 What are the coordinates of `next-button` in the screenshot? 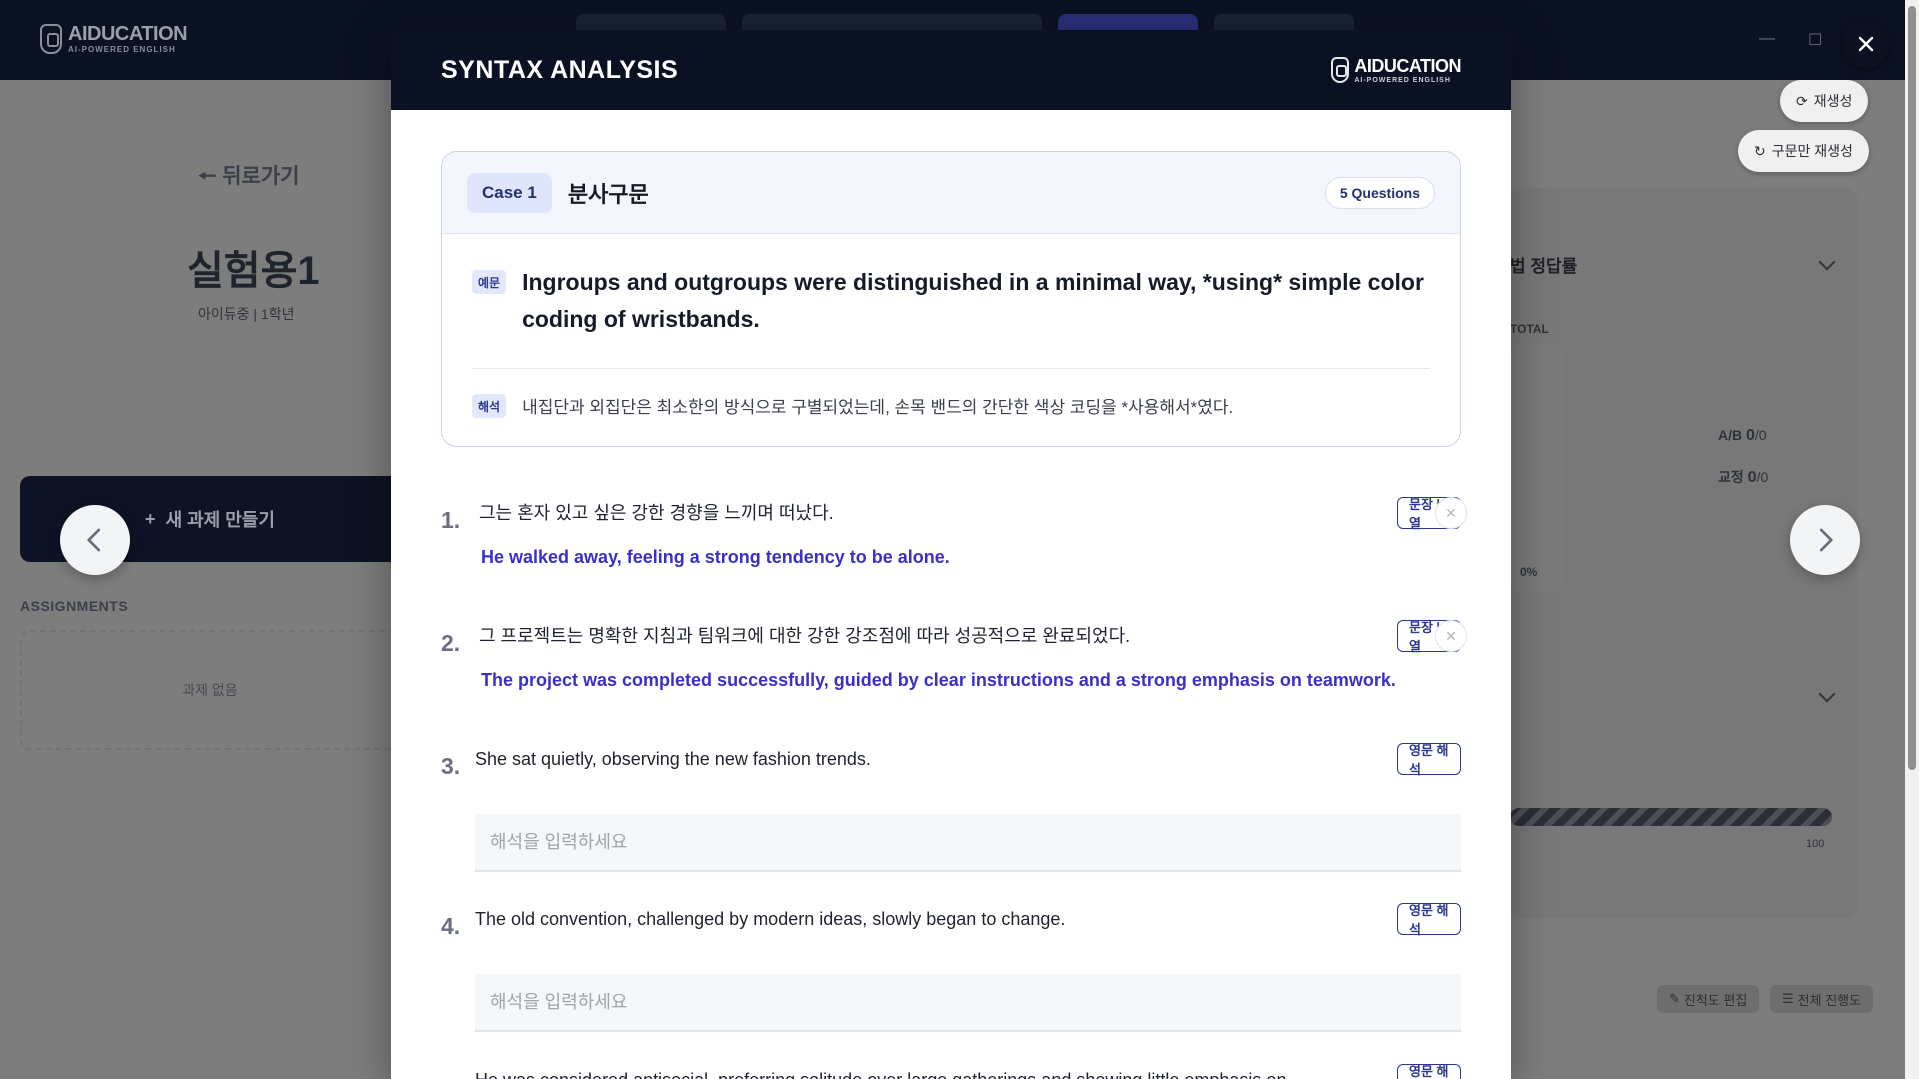 It's located at (1825, 540).